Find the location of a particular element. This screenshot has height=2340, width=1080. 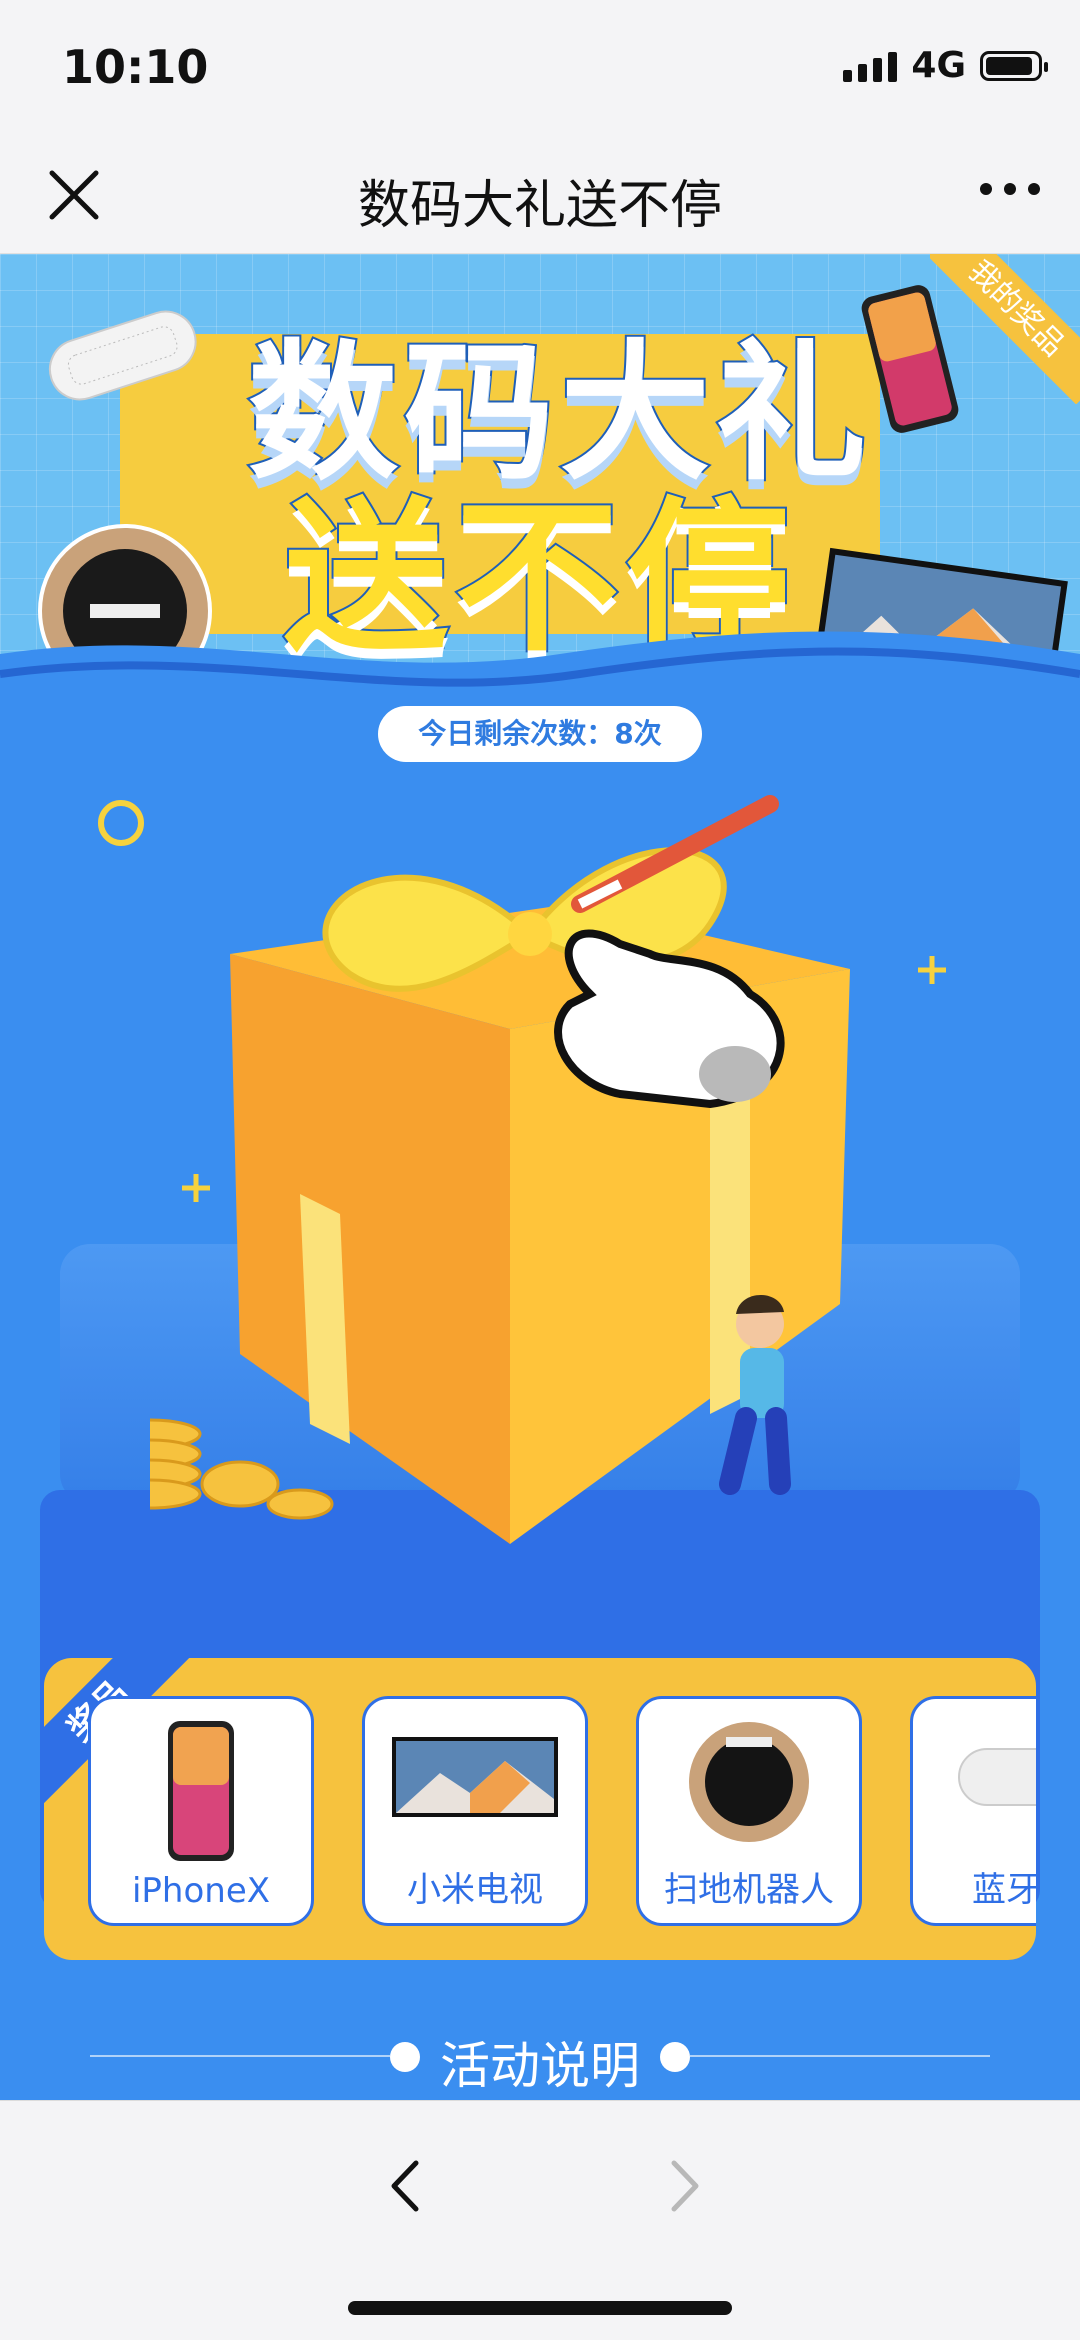

rules-section-title: 活动说明 is located at coordinates (540, 2060).